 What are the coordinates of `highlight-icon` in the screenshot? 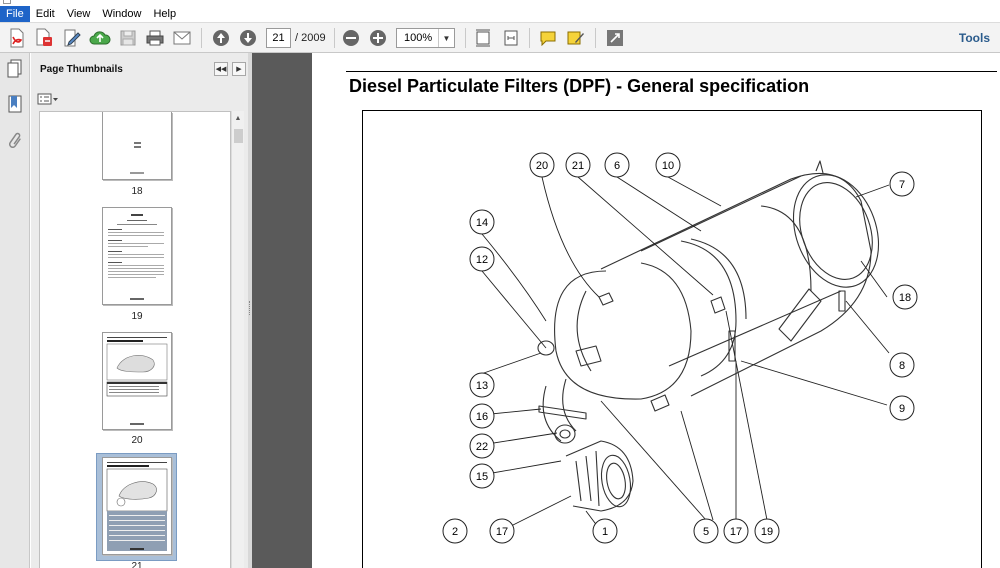 It's located at (575, 38).